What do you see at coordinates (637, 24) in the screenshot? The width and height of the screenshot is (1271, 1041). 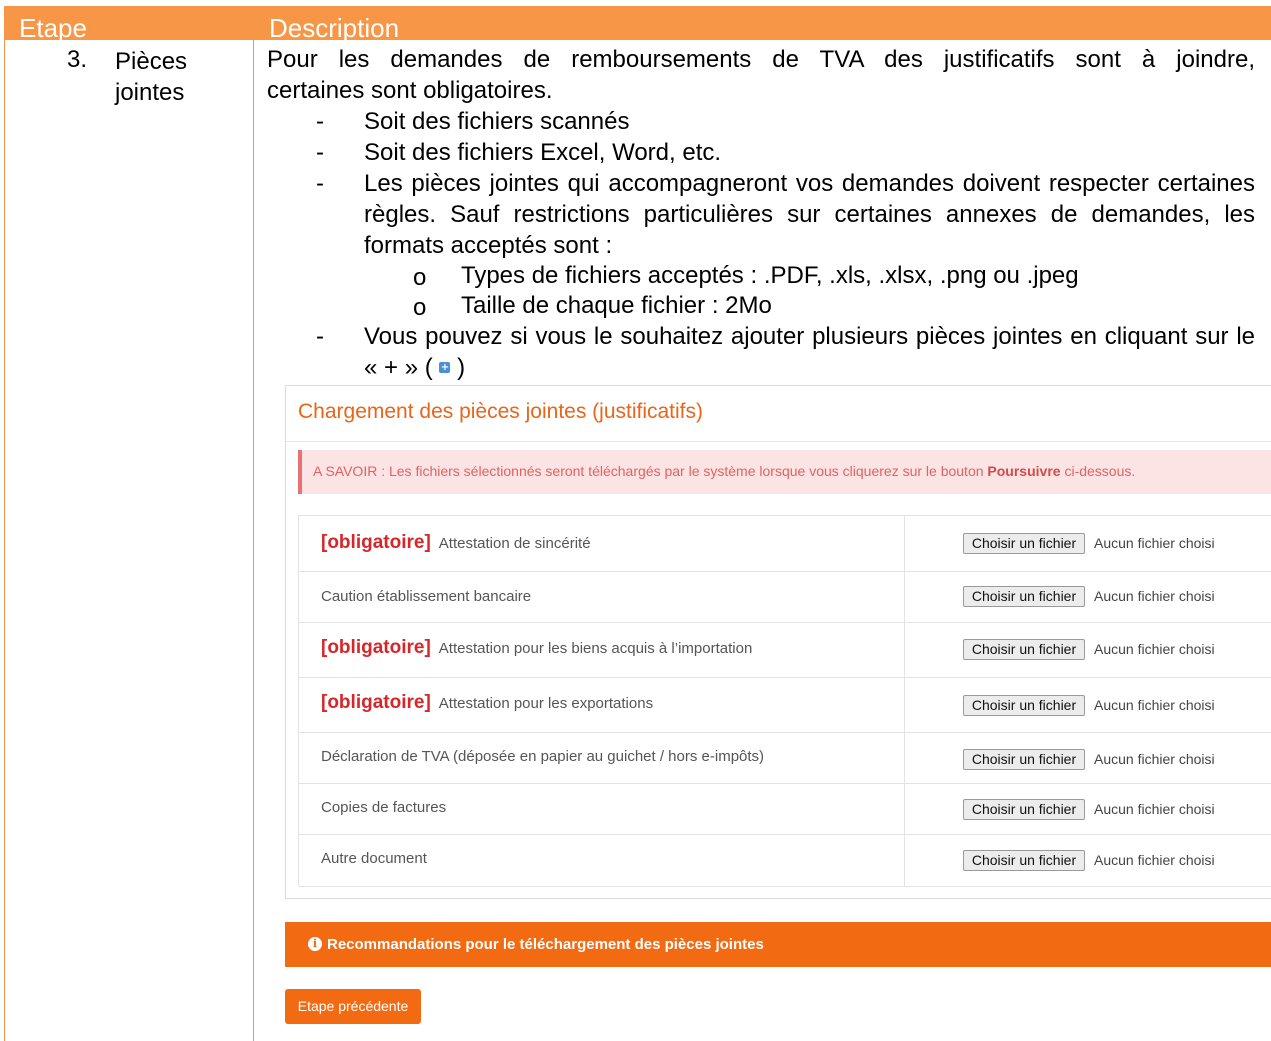 I see `table-header: Etape Description` at bounding box center [637, 24].